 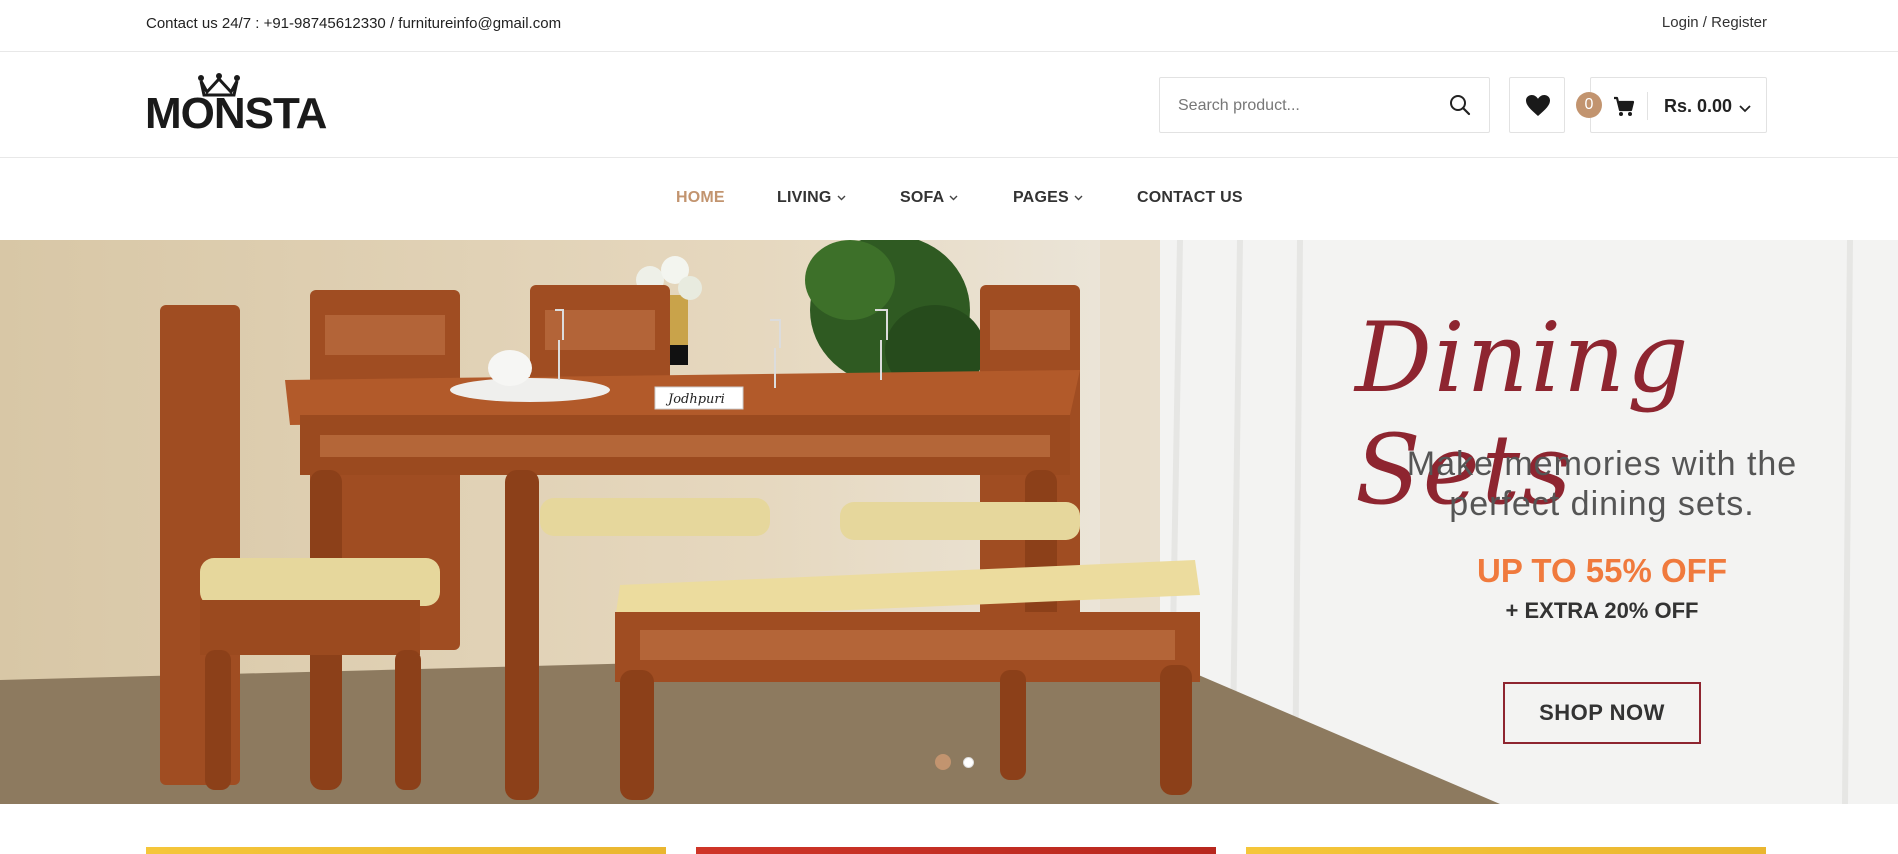 I want to click on search-icon, so click(x=1460, y=105).